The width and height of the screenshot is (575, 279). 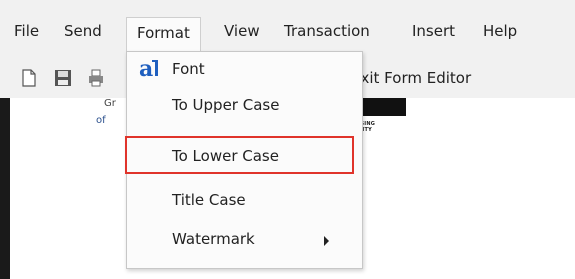 I want to click on menu-file: File, so click(x=26, y=31).